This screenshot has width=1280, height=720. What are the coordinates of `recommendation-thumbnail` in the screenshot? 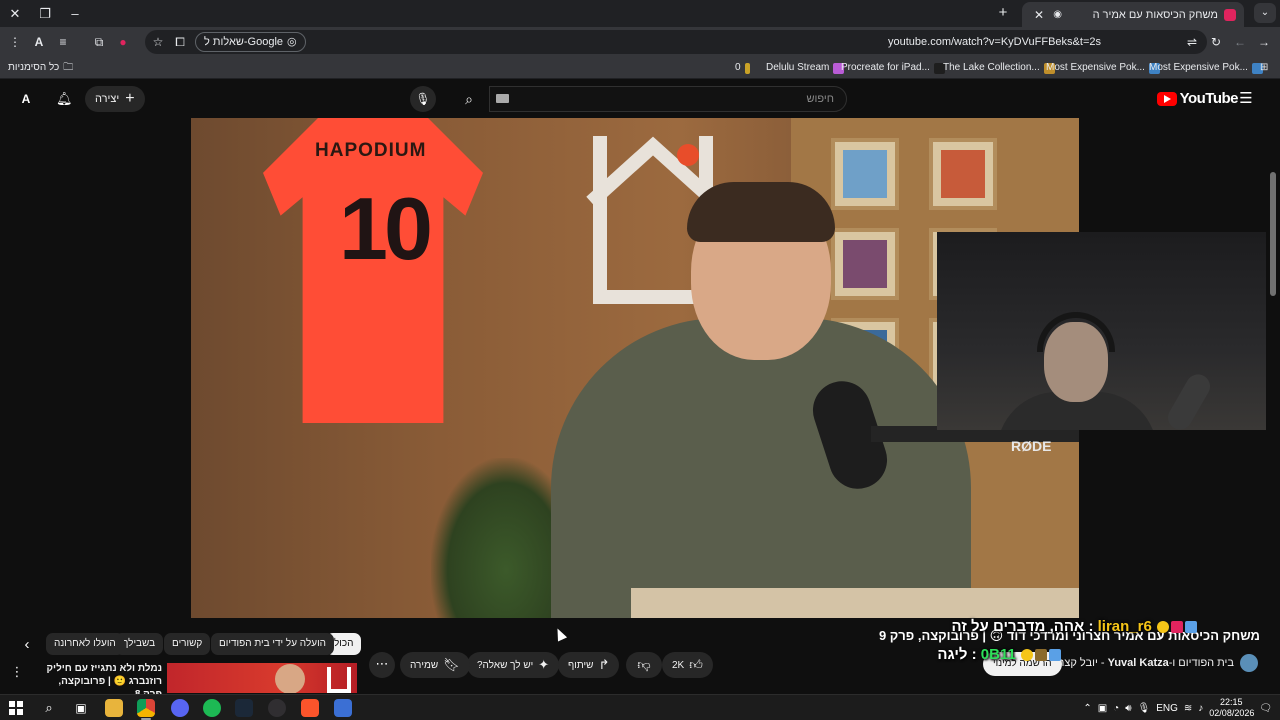 It's located at (262, 678).